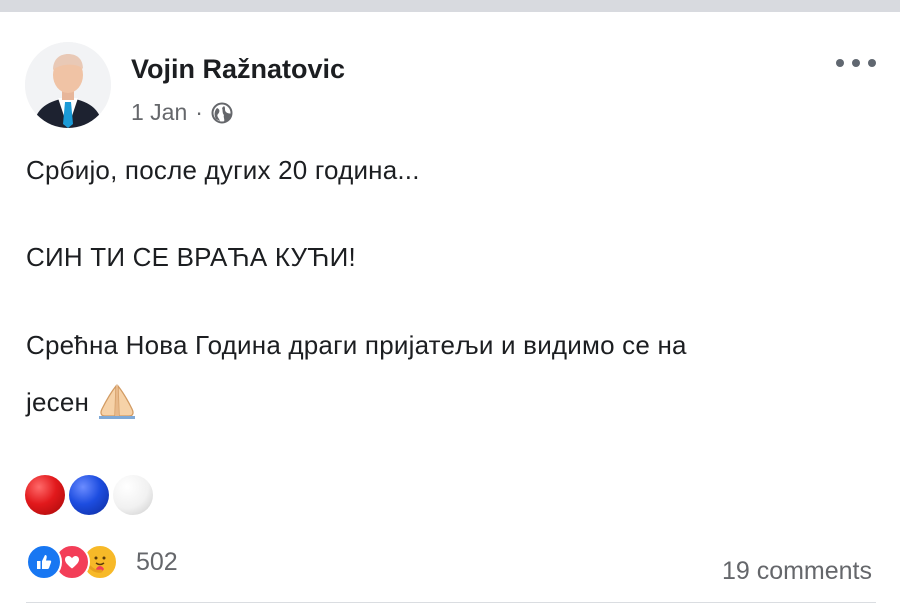 The height and width of the screenshot is (615, 900). I want to click on footer-divider, so click(451, 602).